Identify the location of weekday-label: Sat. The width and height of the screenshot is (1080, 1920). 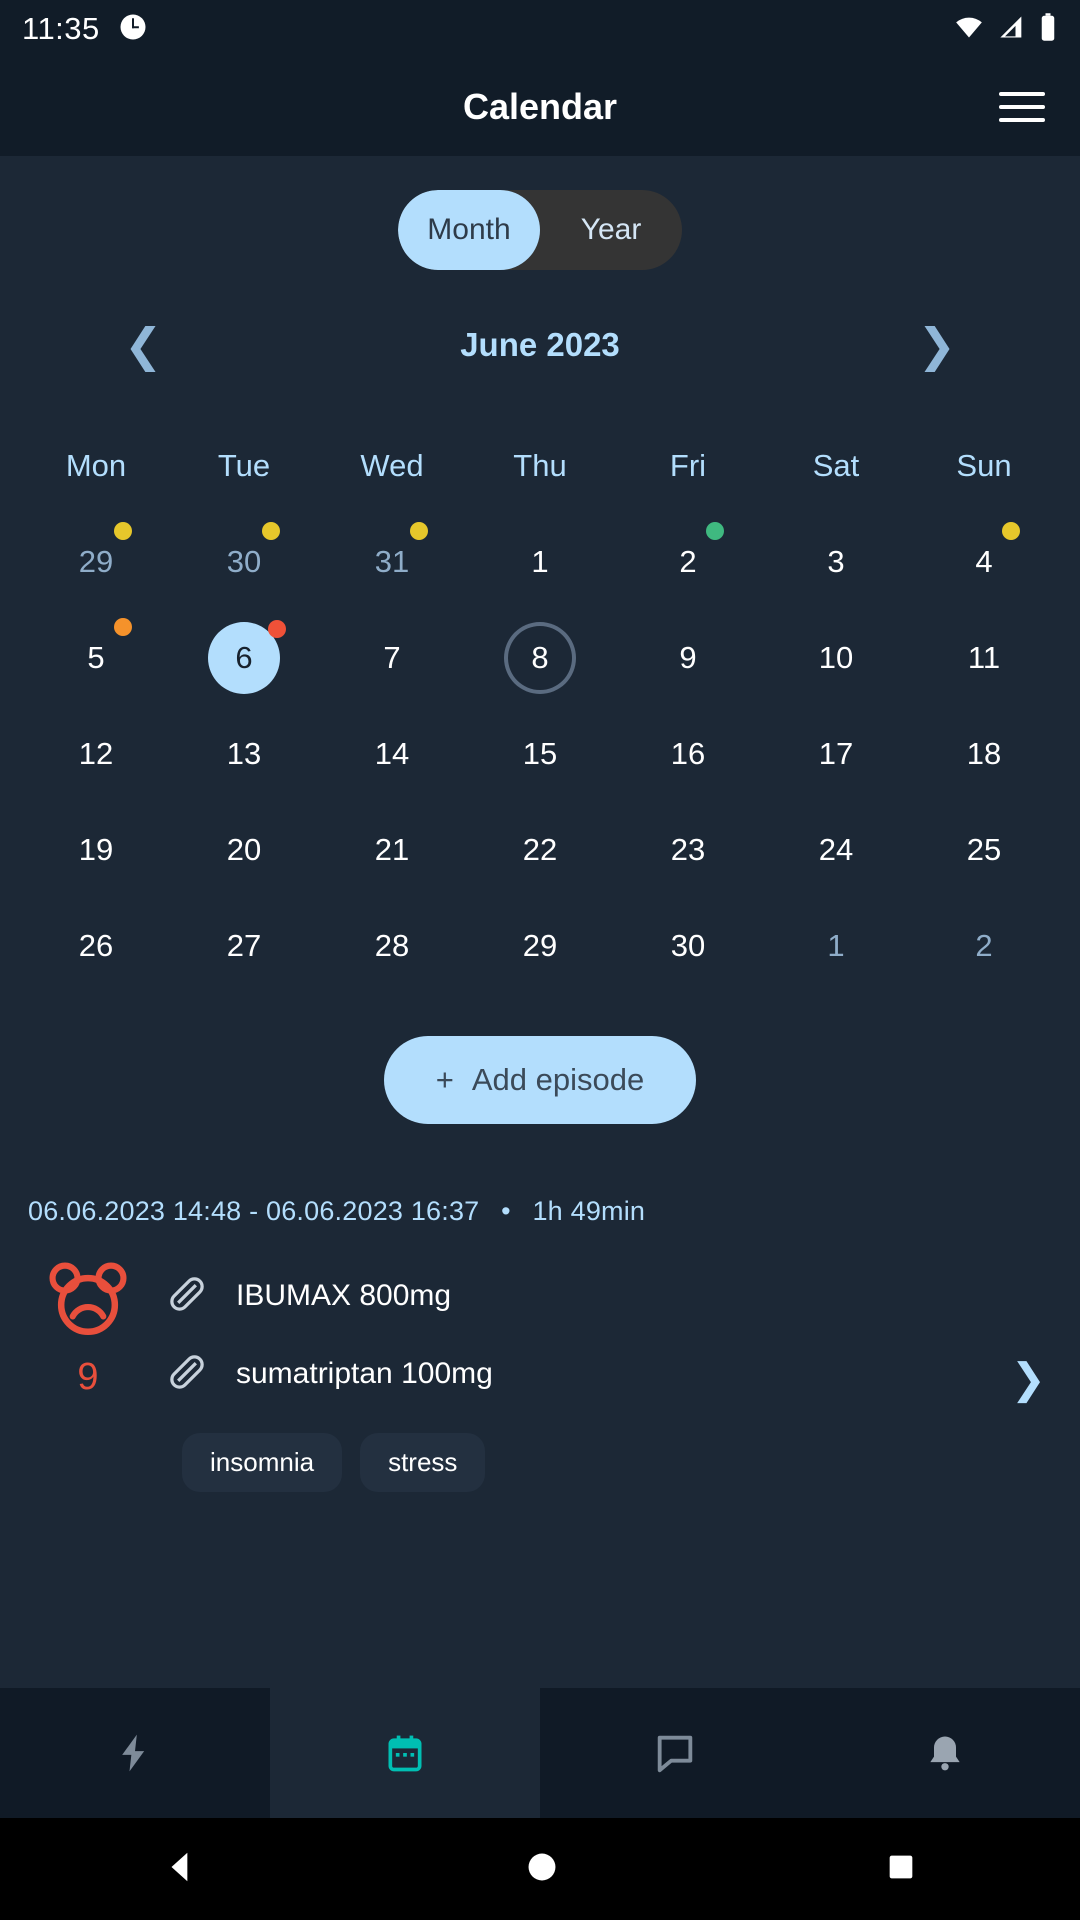
(836, 465).